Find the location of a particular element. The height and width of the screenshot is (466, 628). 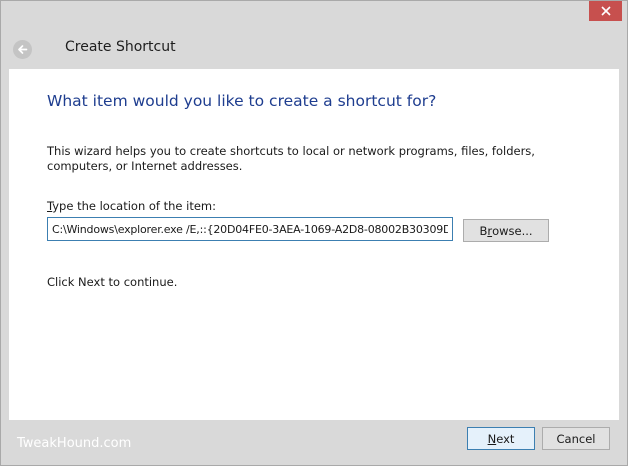

location-label: Type the location of the item: is located at coordinates (131, 206).